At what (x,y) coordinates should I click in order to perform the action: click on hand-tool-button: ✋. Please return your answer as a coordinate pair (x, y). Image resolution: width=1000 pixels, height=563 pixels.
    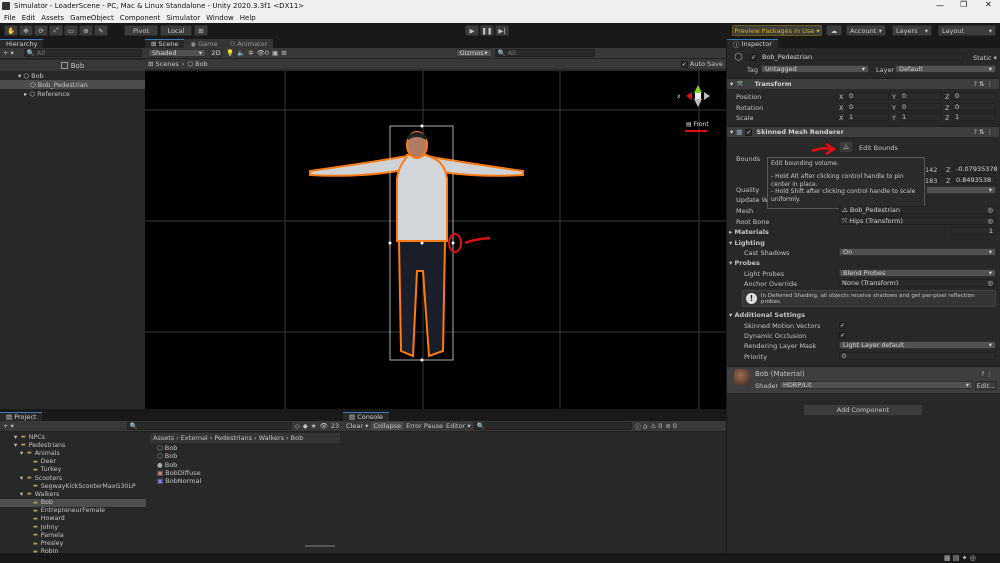
    Looking at the image, I should click on (11, 30).